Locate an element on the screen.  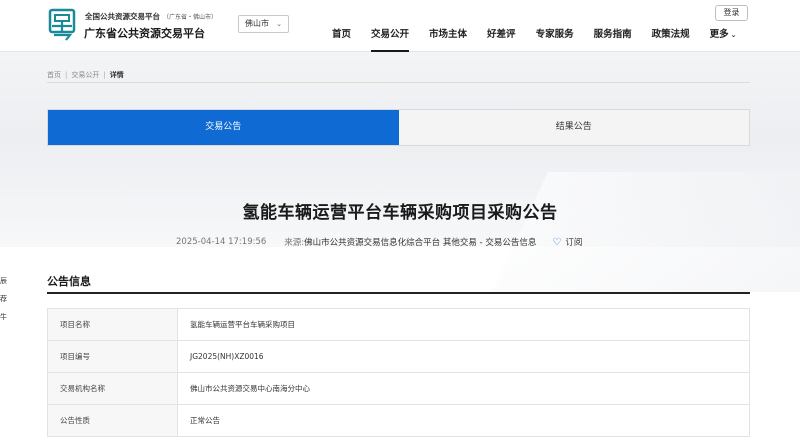
hero-decoration is located at coordinates (646, 232).